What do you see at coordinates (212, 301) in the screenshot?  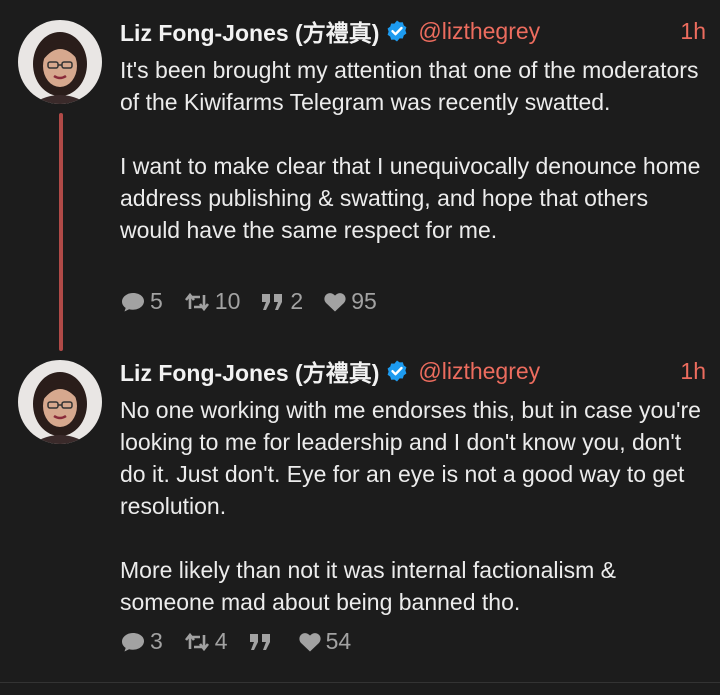 I see `repost-button: 10` at bounding box center [212, 301].